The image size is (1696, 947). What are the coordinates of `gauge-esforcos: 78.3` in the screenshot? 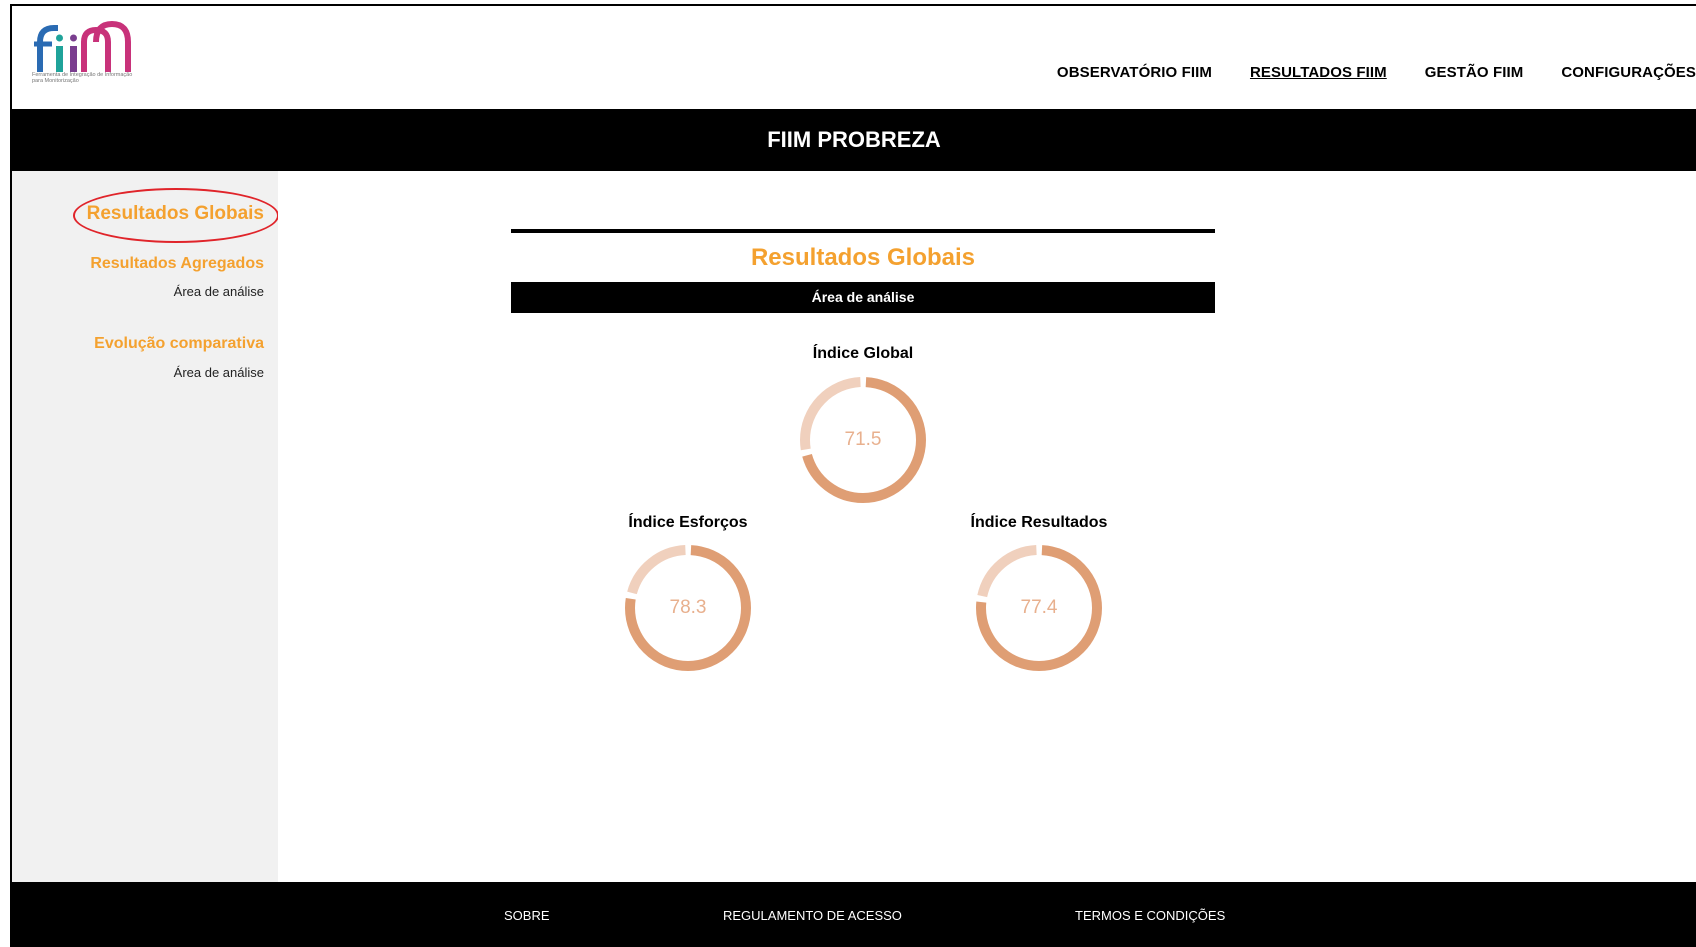 It's located at (688, 608).